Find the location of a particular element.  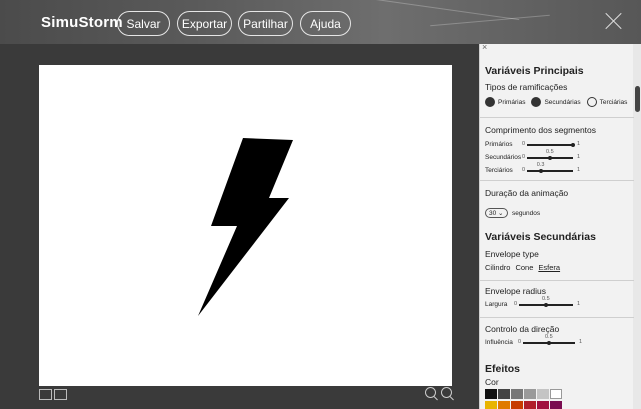

view-toggle is located at coordinates (54, 394).